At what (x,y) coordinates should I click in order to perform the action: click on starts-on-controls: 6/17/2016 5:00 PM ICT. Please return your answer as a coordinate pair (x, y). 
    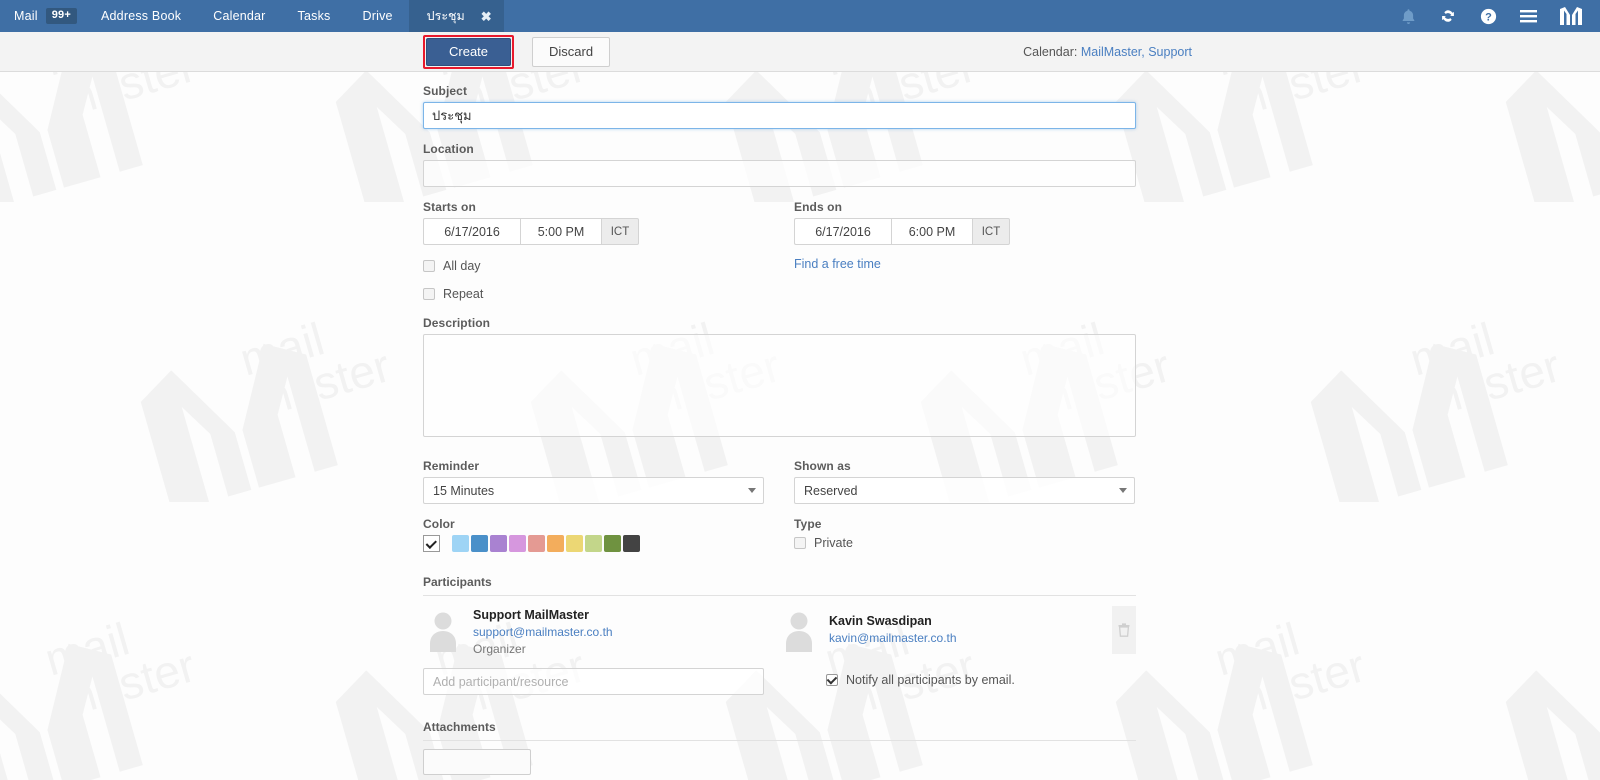
    Looking at the image, I should click on (608, 231).